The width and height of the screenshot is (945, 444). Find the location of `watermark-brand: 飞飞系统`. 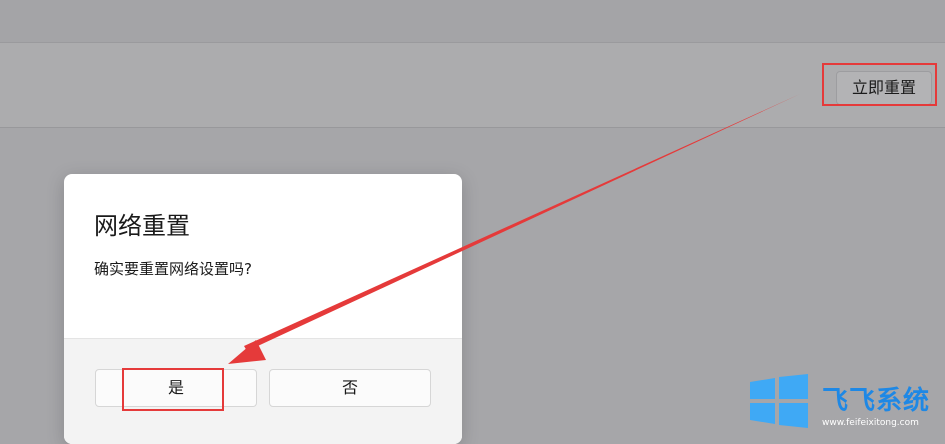

watermark-brand: 飞飞系统 is located at coordinates (876, 401).